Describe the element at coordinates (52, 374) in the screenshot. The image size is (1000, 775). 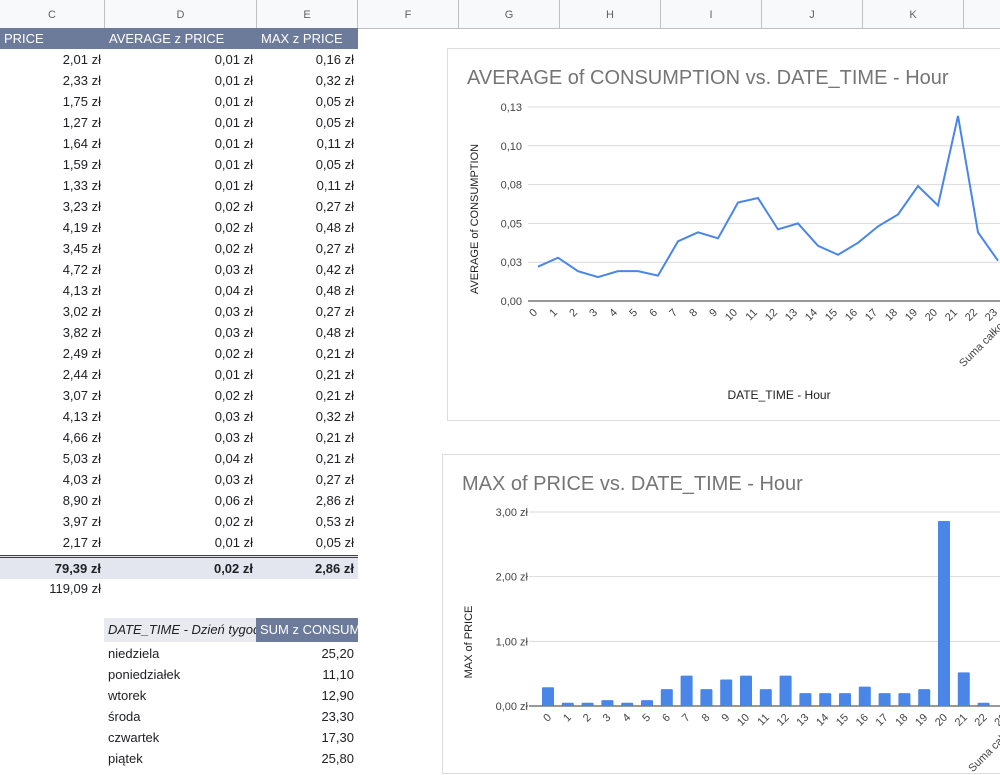
I see `cell-price: 2,44 zł` at that location.